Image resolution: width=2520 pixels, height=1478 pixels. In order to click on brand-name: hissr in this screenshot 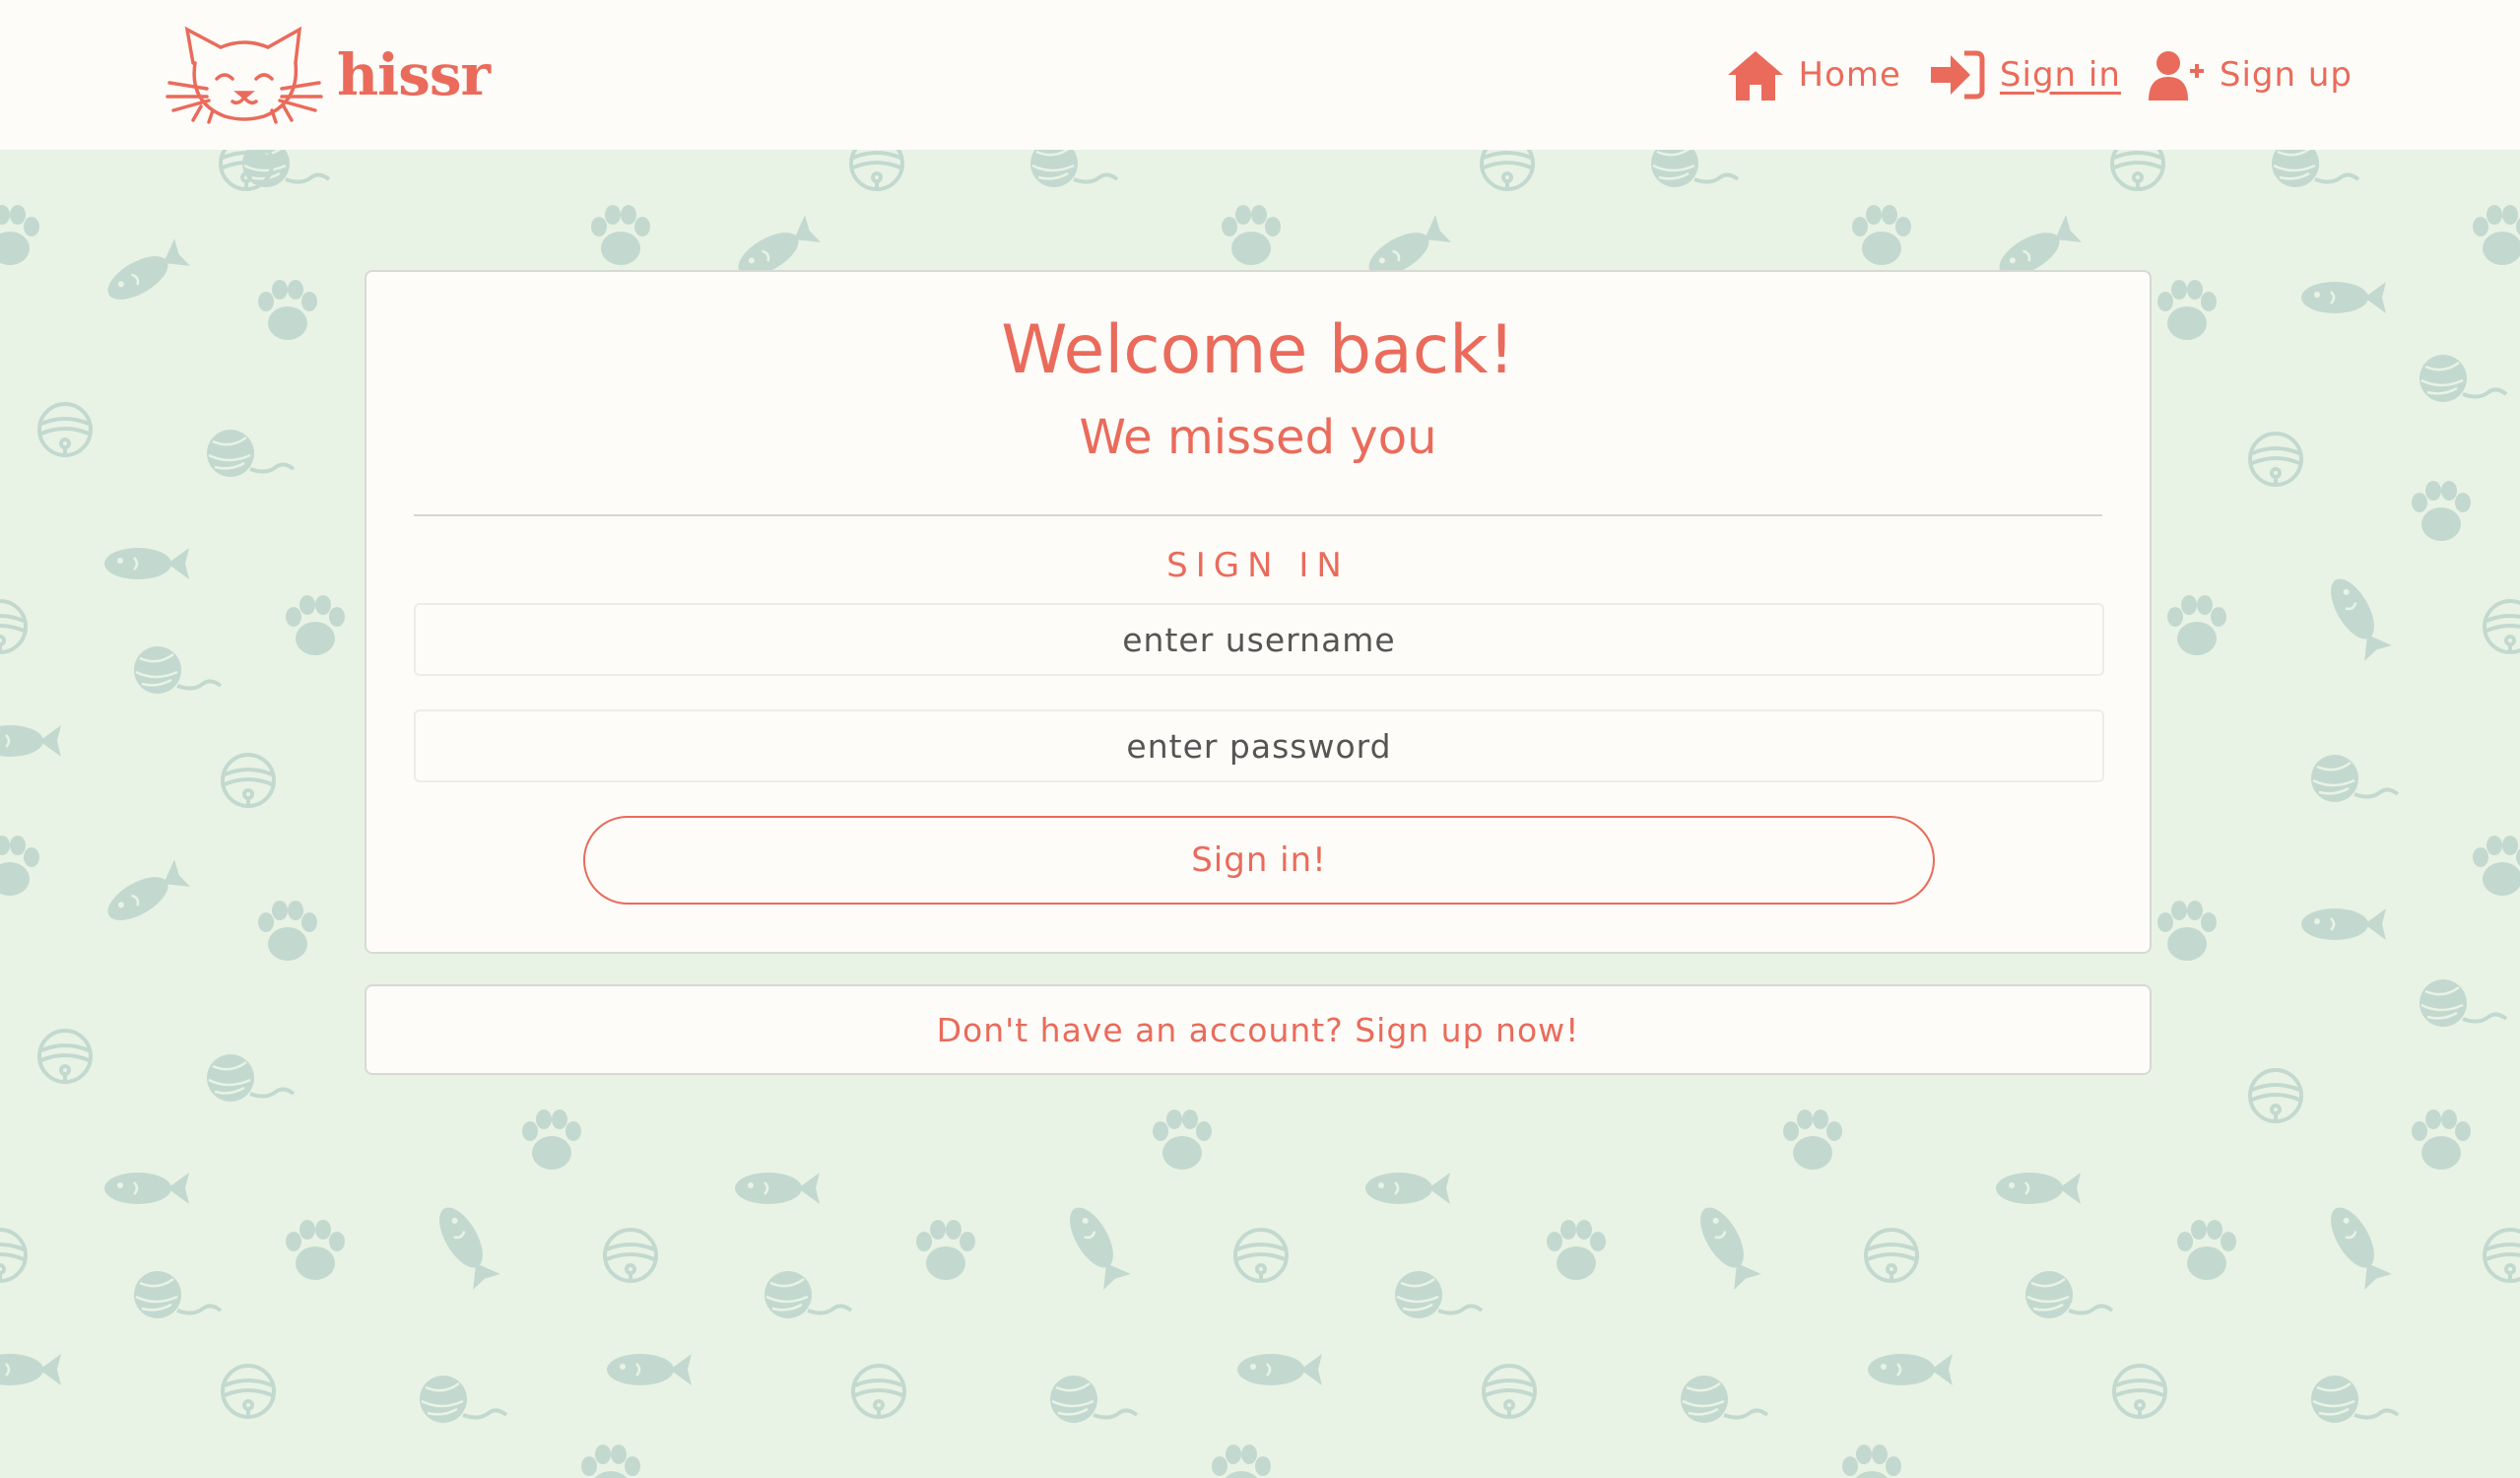, I will do `click(414, 75)`.